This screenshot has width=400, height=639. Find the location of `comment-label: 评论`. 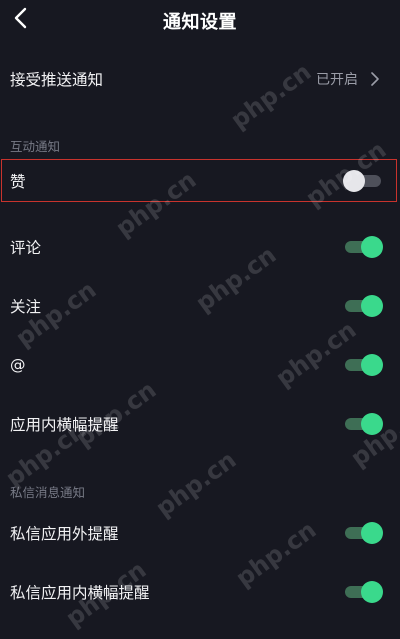

comment-label: 评论 is located at coordinates (26, 248).